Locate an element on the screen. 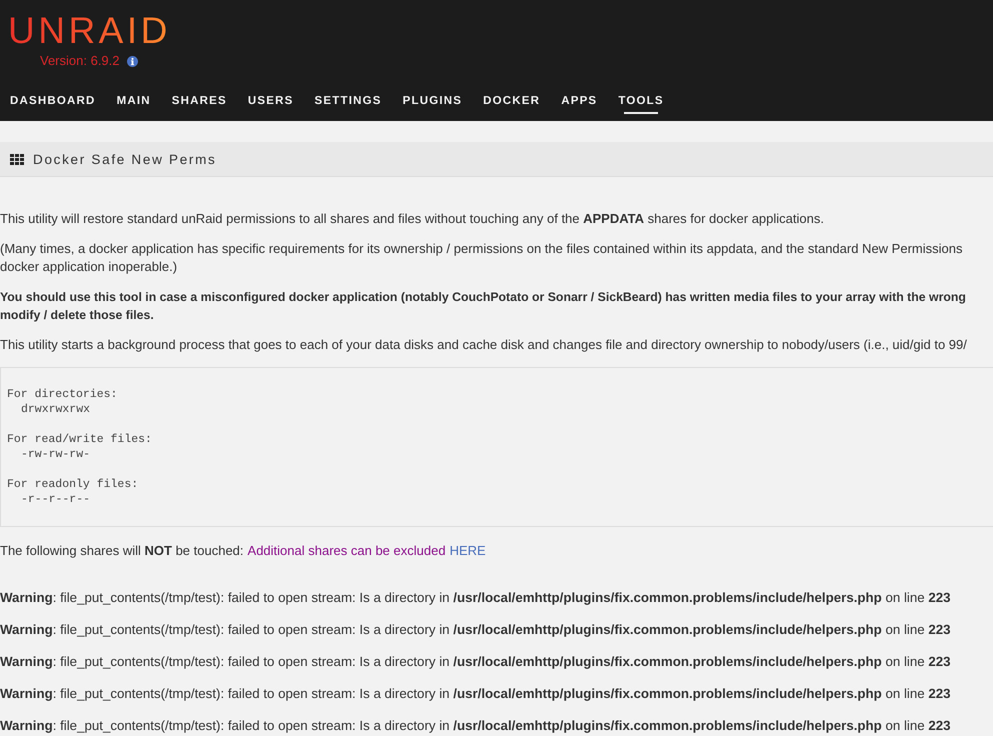 The height and width of the screenshot is (736, 993). permission-heading: For readonly files: is located at coordinates (72, 484).